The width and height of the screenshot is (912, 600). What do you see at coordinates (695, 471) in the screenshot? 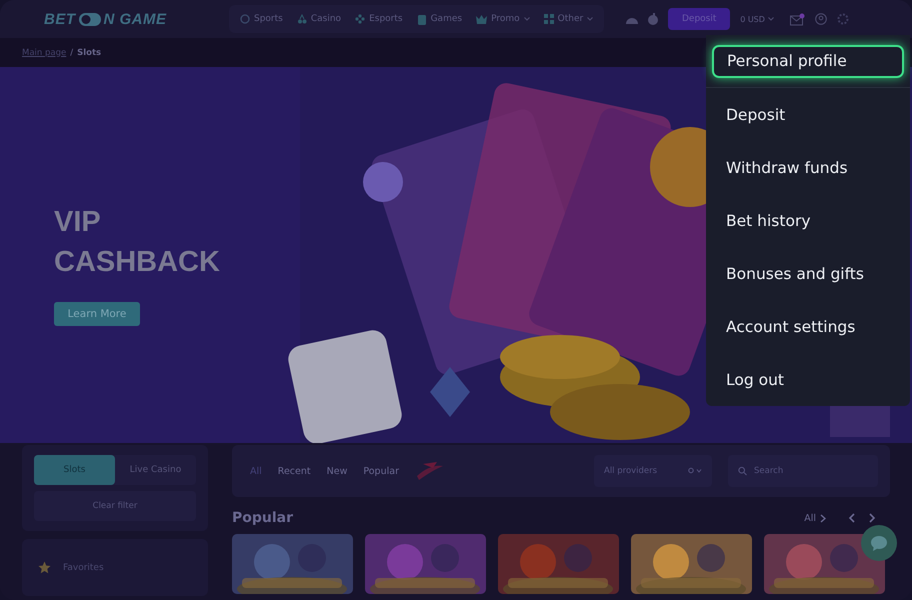
I see `search-caret-icon` at bounding box center [695, 471].